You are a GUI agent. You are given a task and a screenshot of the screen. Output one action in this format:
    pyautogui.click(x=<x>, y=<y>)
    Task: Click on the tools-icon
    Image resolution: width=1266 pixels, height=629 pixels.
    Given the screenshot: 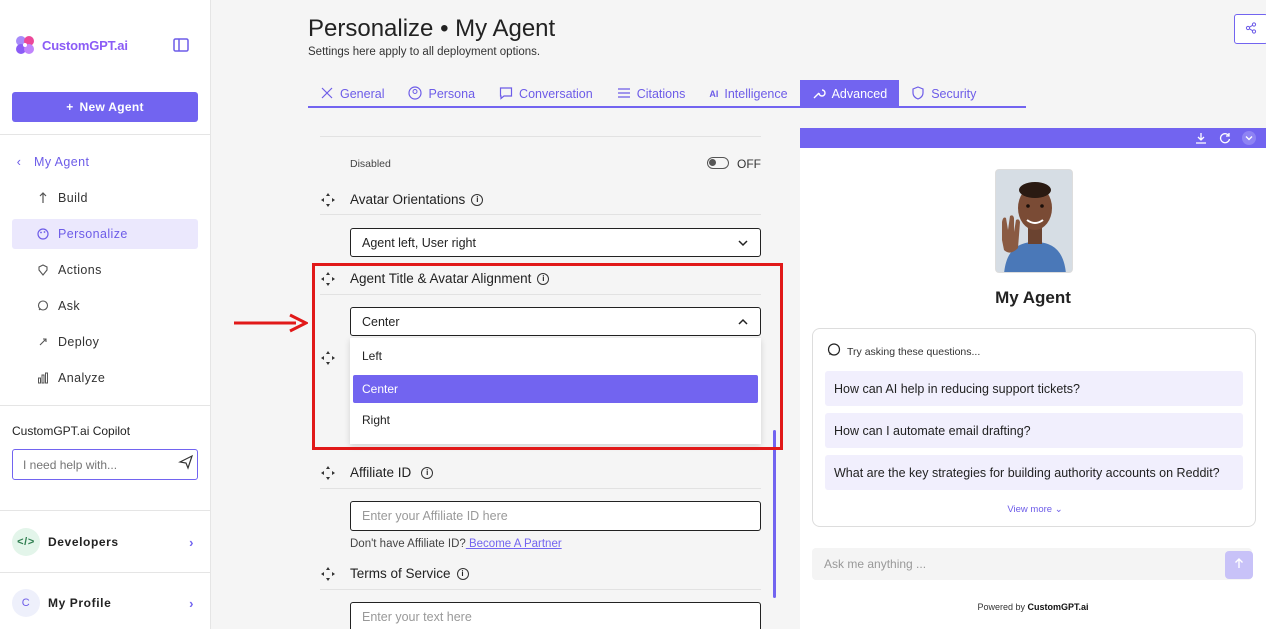 What is the action you would take?
    pyautogui.click(x=327, y=94)
    